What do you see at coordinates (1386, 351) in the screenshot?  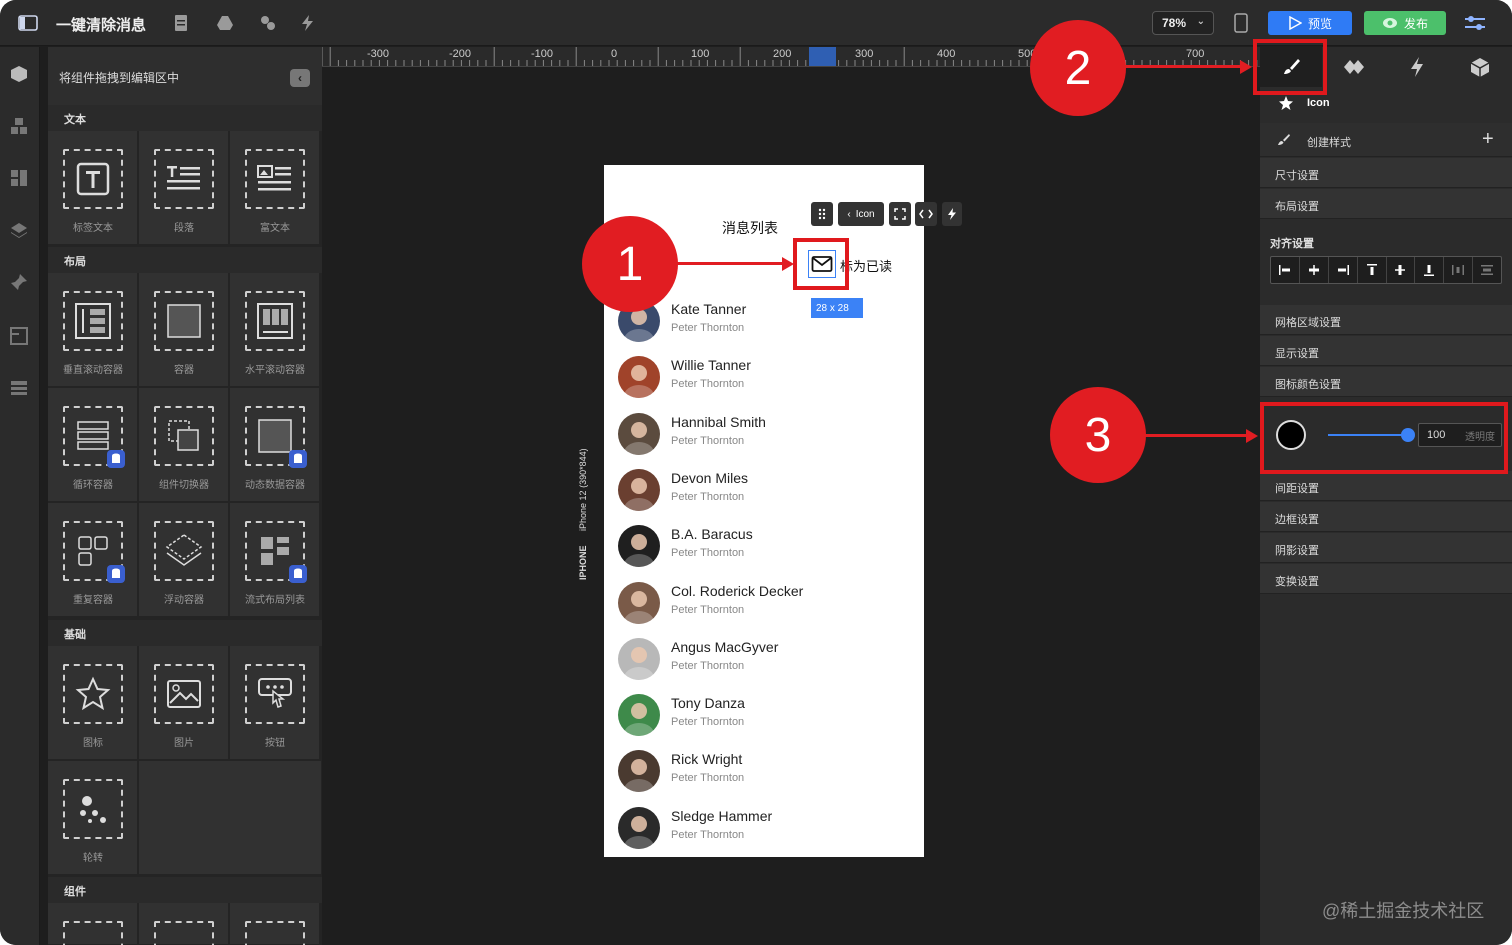 I see `display-settings-row: 显示设置` at bounding box center [1386, 351].